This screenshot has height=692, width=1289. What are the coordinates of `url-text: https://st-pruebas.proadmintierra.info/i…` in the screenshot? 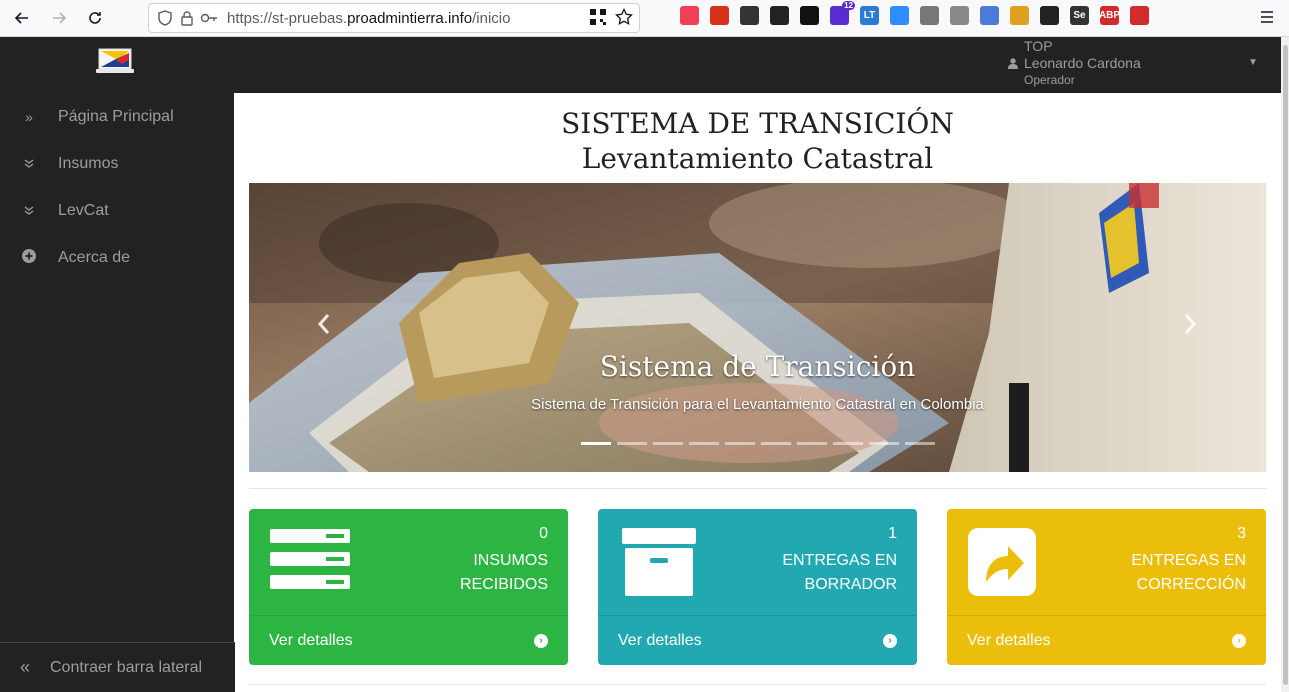 It's located at (368, 18).